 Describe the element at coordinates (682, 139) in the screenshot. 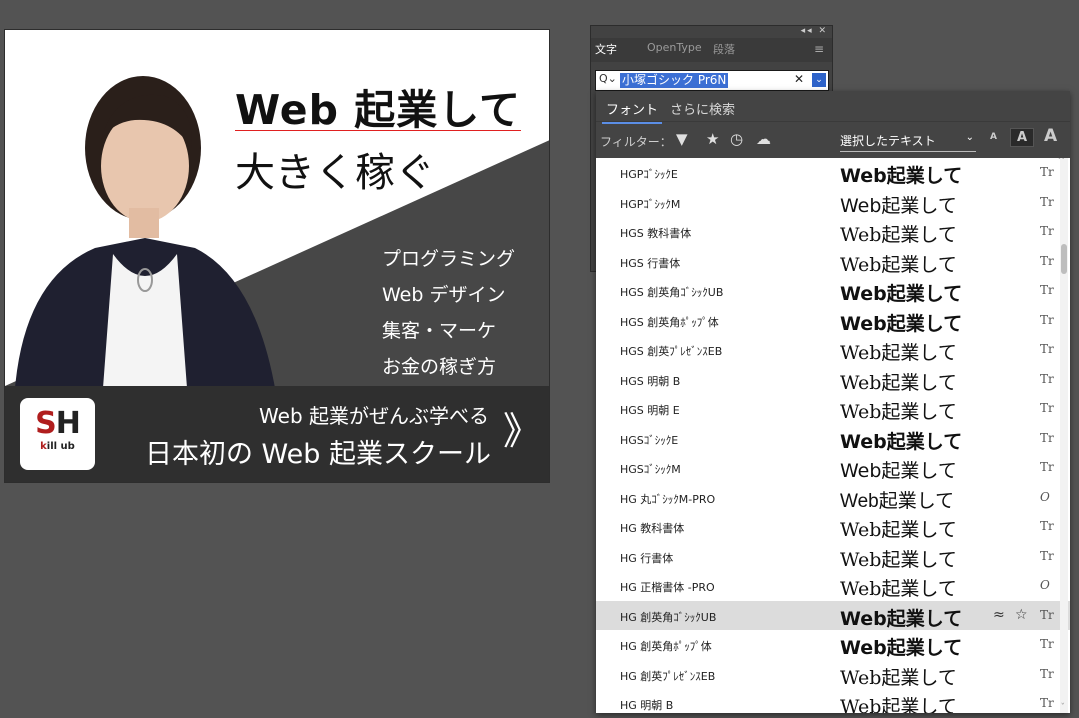

I see `filter-icon: ▼` at that location.